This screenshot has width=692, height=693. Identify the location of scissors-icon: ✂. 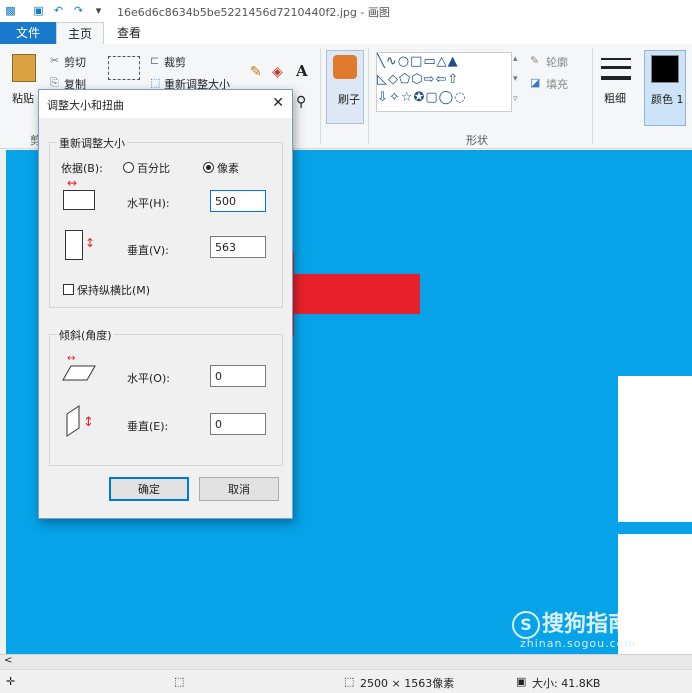
(55, 60).